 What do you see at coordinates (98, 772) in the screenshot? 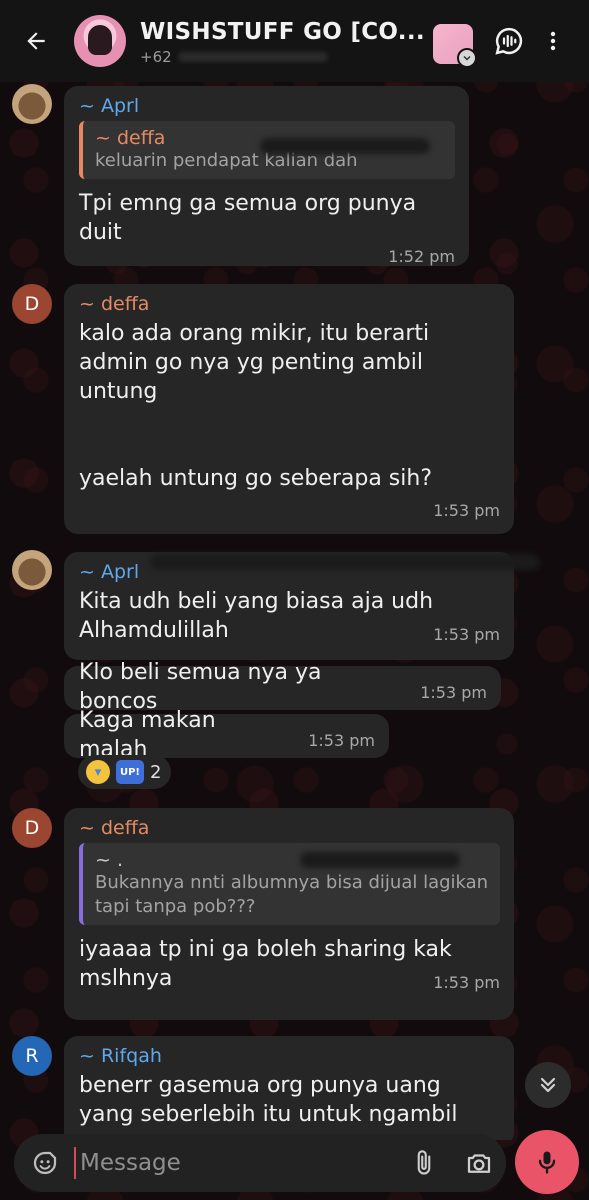
I see `crying-face-icon: ▾` at bounding box center [98, 772].